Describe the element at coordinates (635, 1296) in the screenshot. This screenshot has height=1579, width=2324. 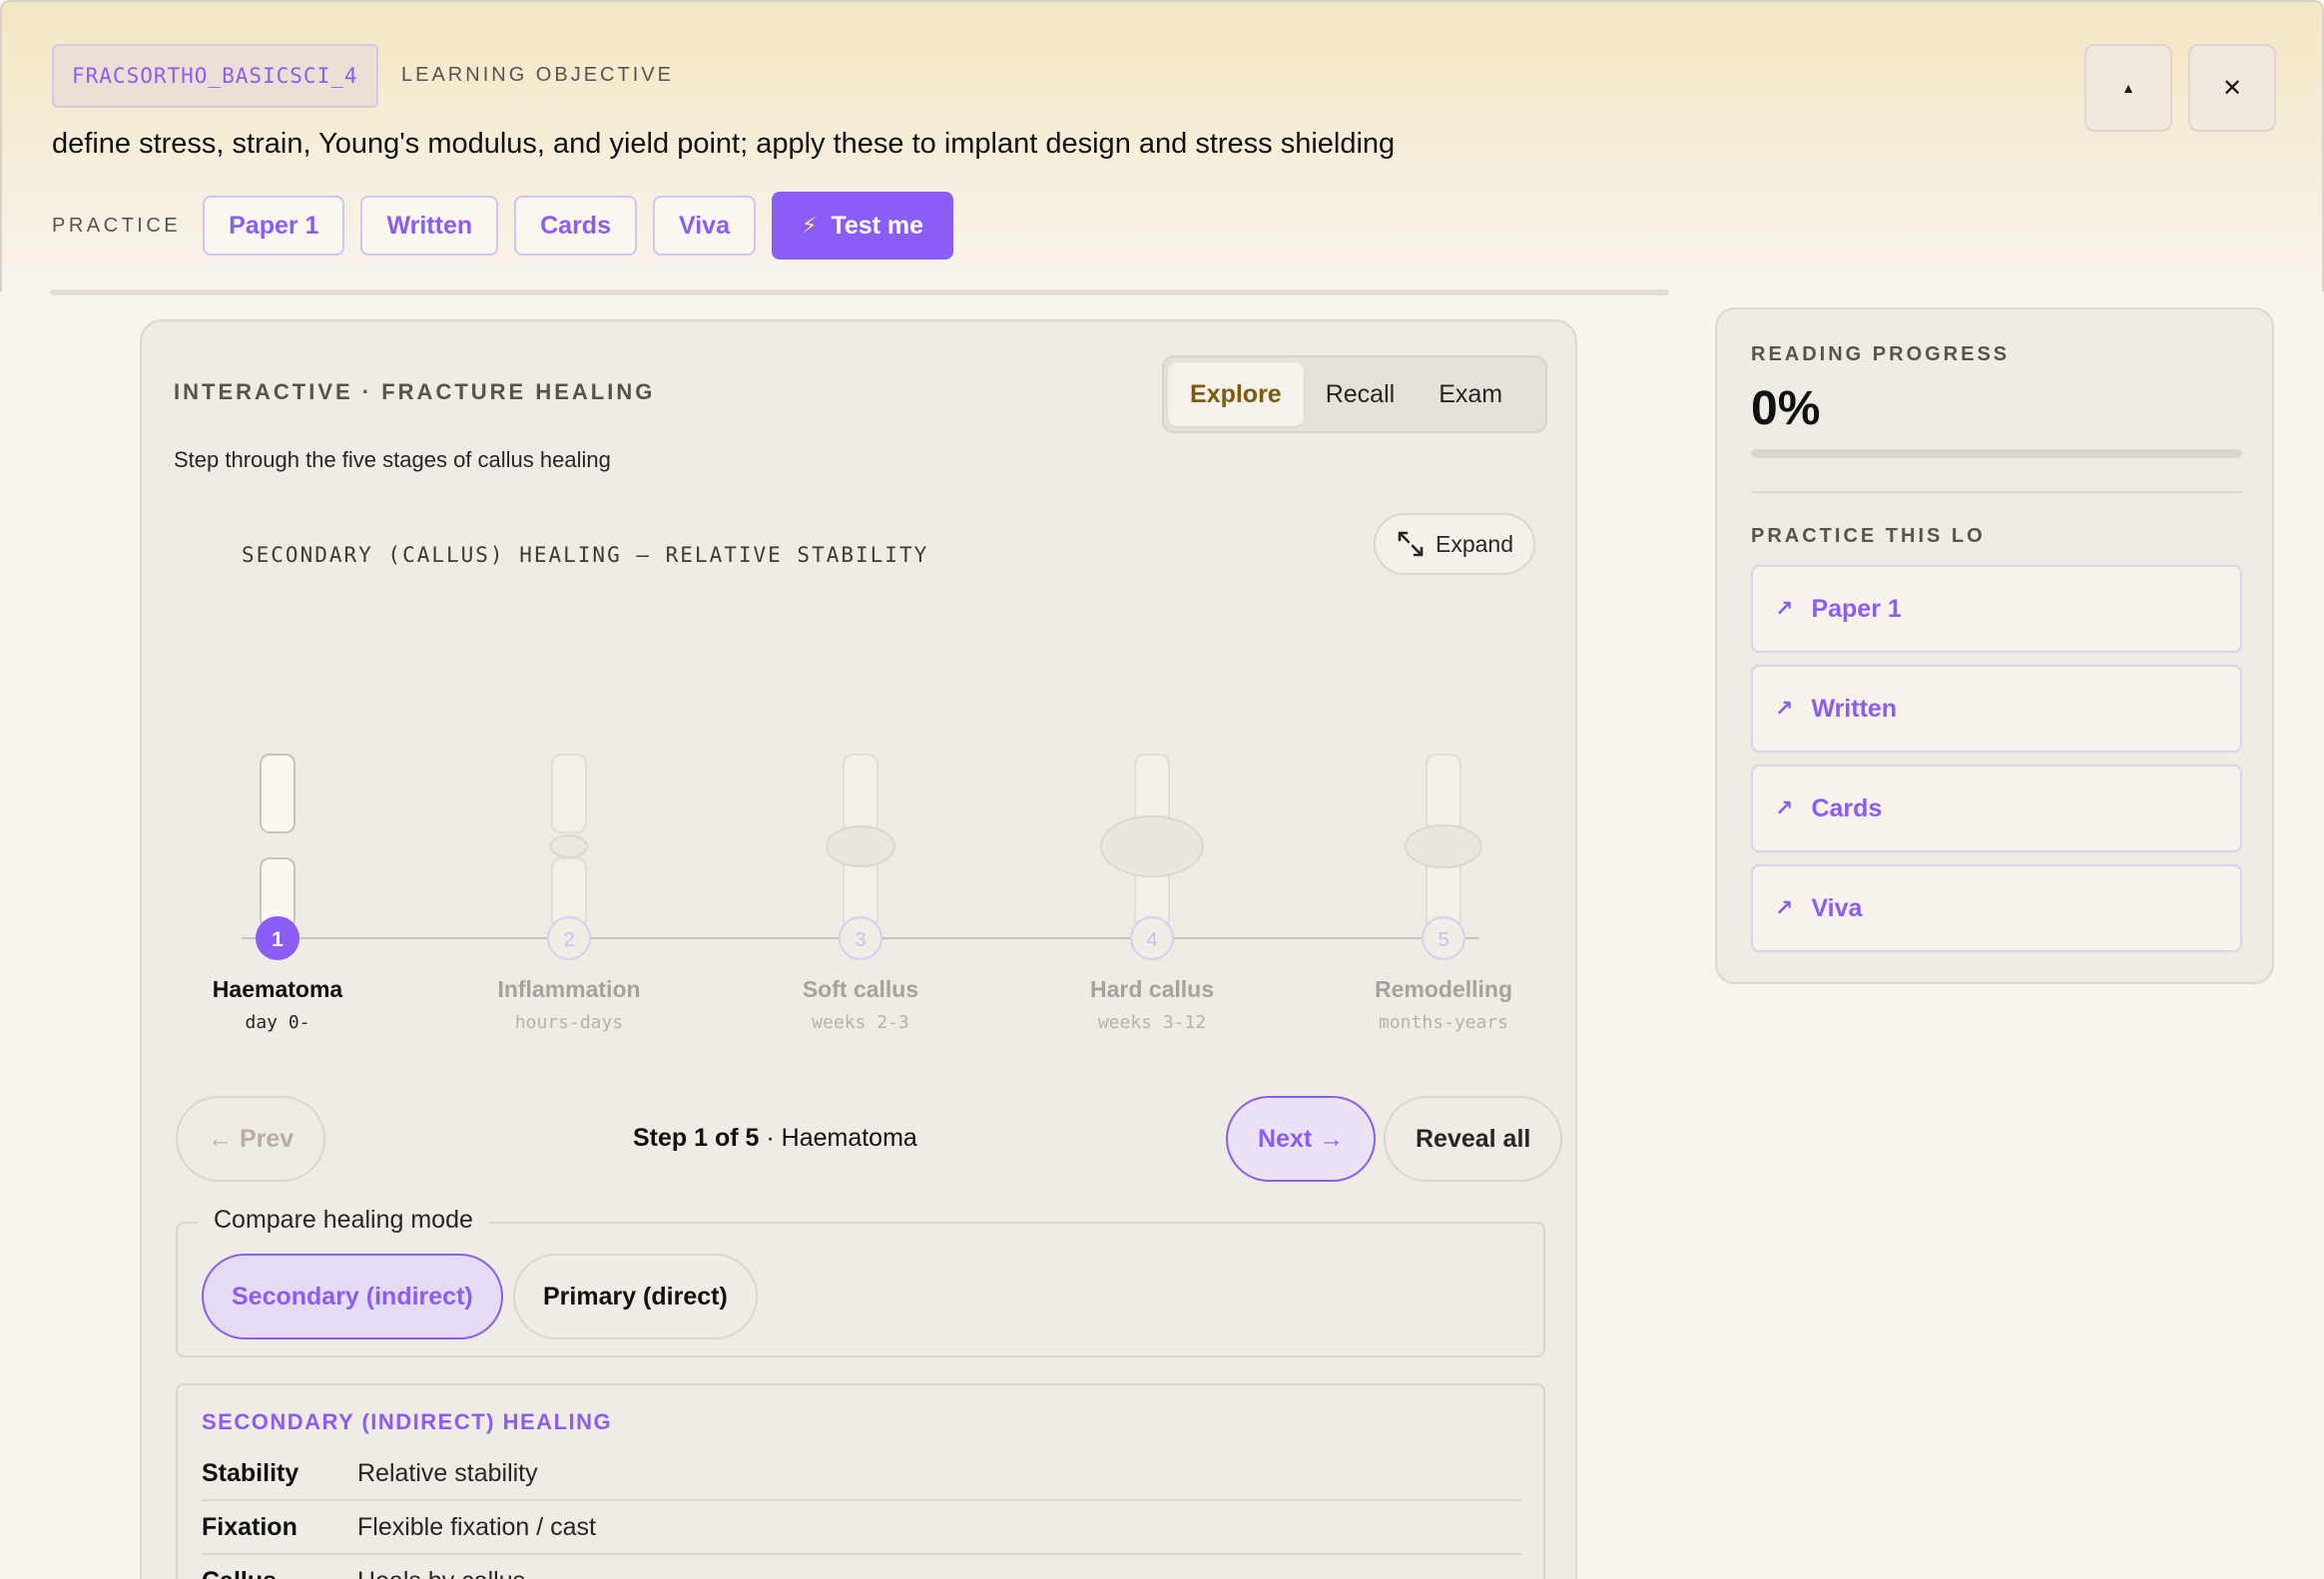
I see `mode-primary-button: Primary (direct)` at that location.